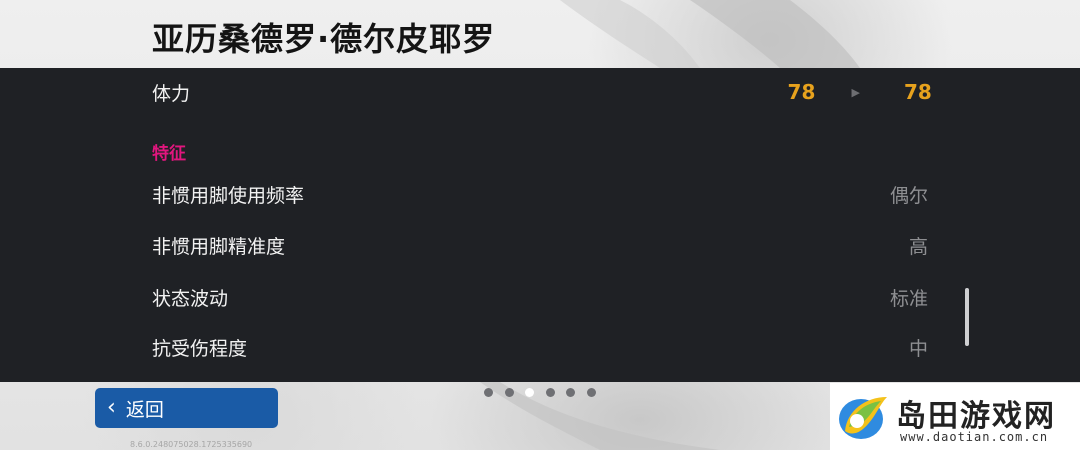 The image size is (1080, 450). Describe the element at coordinates (529, 392) in the screenshot. I see `page-dot-active` at that location.